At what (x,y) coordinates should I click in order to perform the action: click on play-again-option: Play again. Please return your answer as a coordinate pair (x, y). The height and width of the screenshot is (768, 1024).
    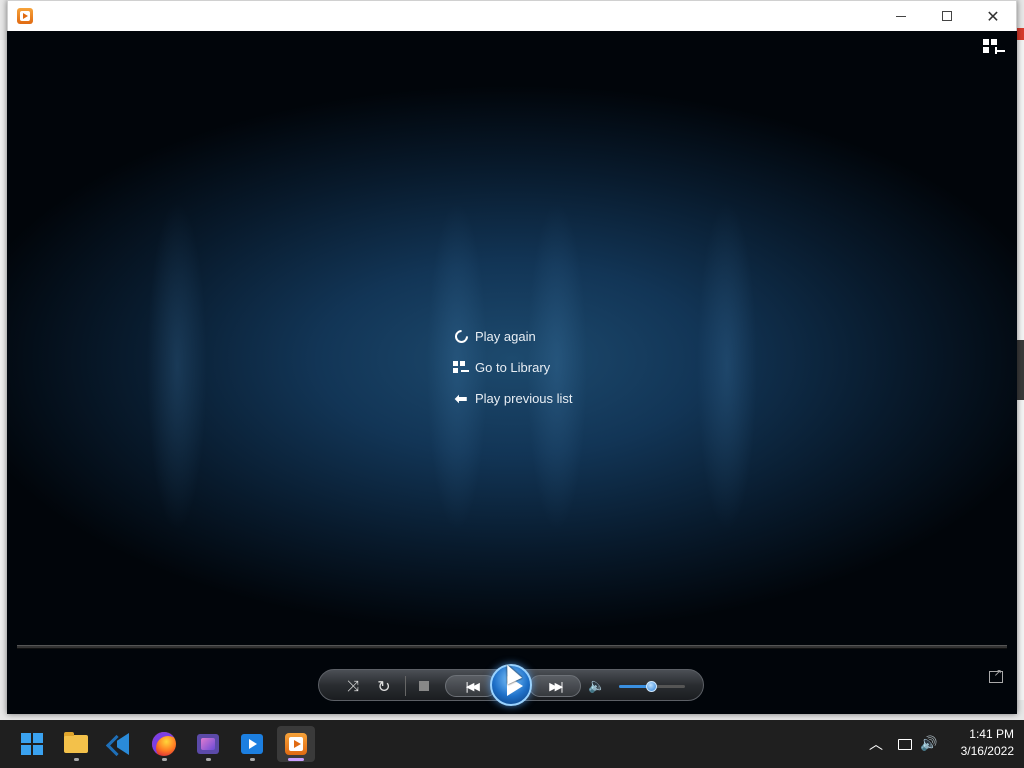
    Looking at the image, I should click on (510, 336).